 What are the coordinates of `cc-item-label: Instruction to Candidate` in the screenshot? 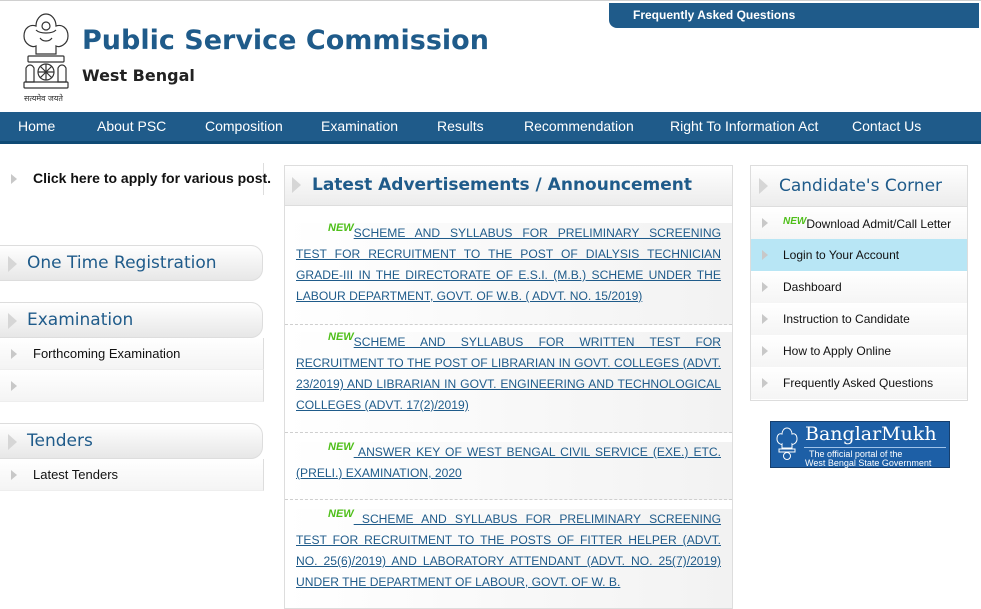 It's located at (846, 319).